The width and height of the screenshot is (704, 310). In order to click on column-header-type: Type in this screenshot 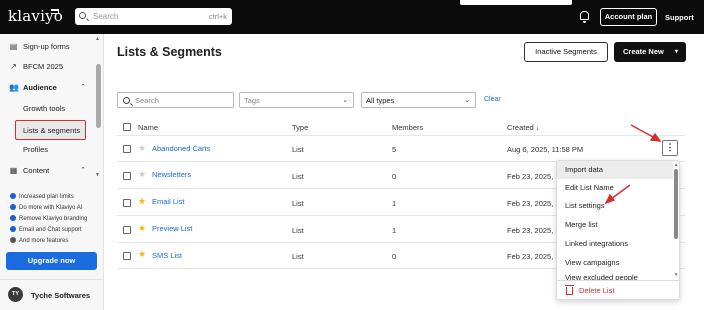, I will do `click(300, 127)`.